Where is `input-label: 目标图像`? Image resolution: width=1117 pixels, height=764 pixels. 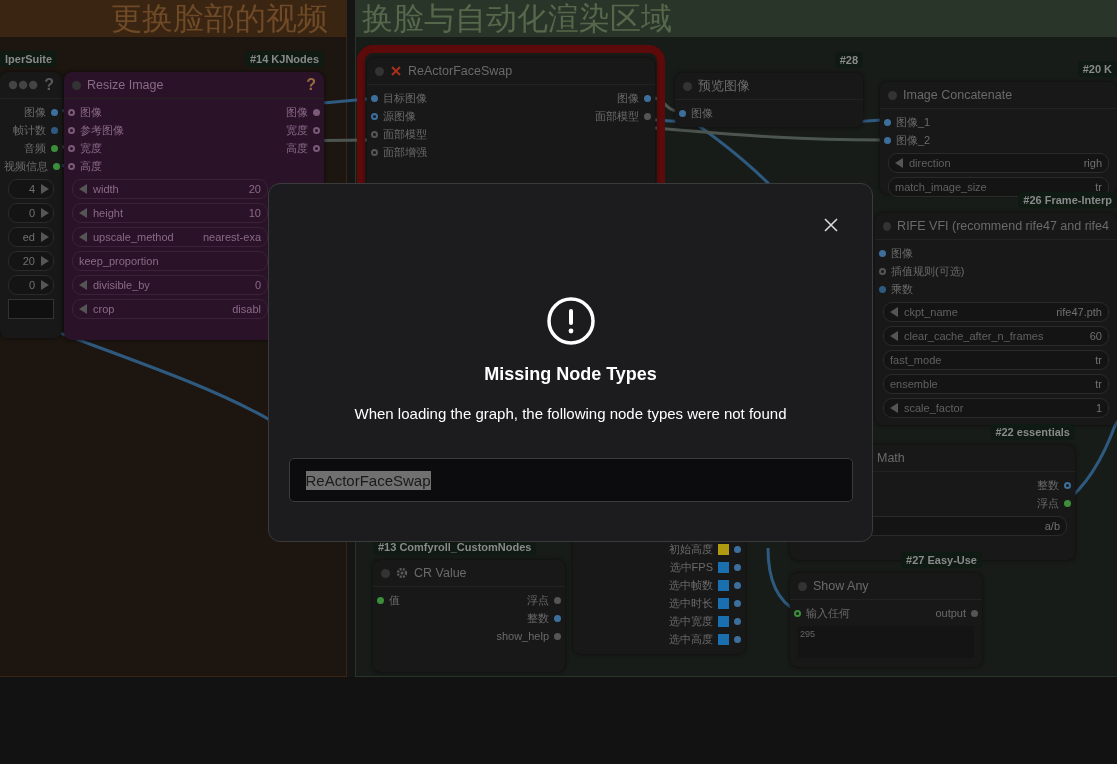 input-label: 目标图像 is located at coordinates (405, 98).